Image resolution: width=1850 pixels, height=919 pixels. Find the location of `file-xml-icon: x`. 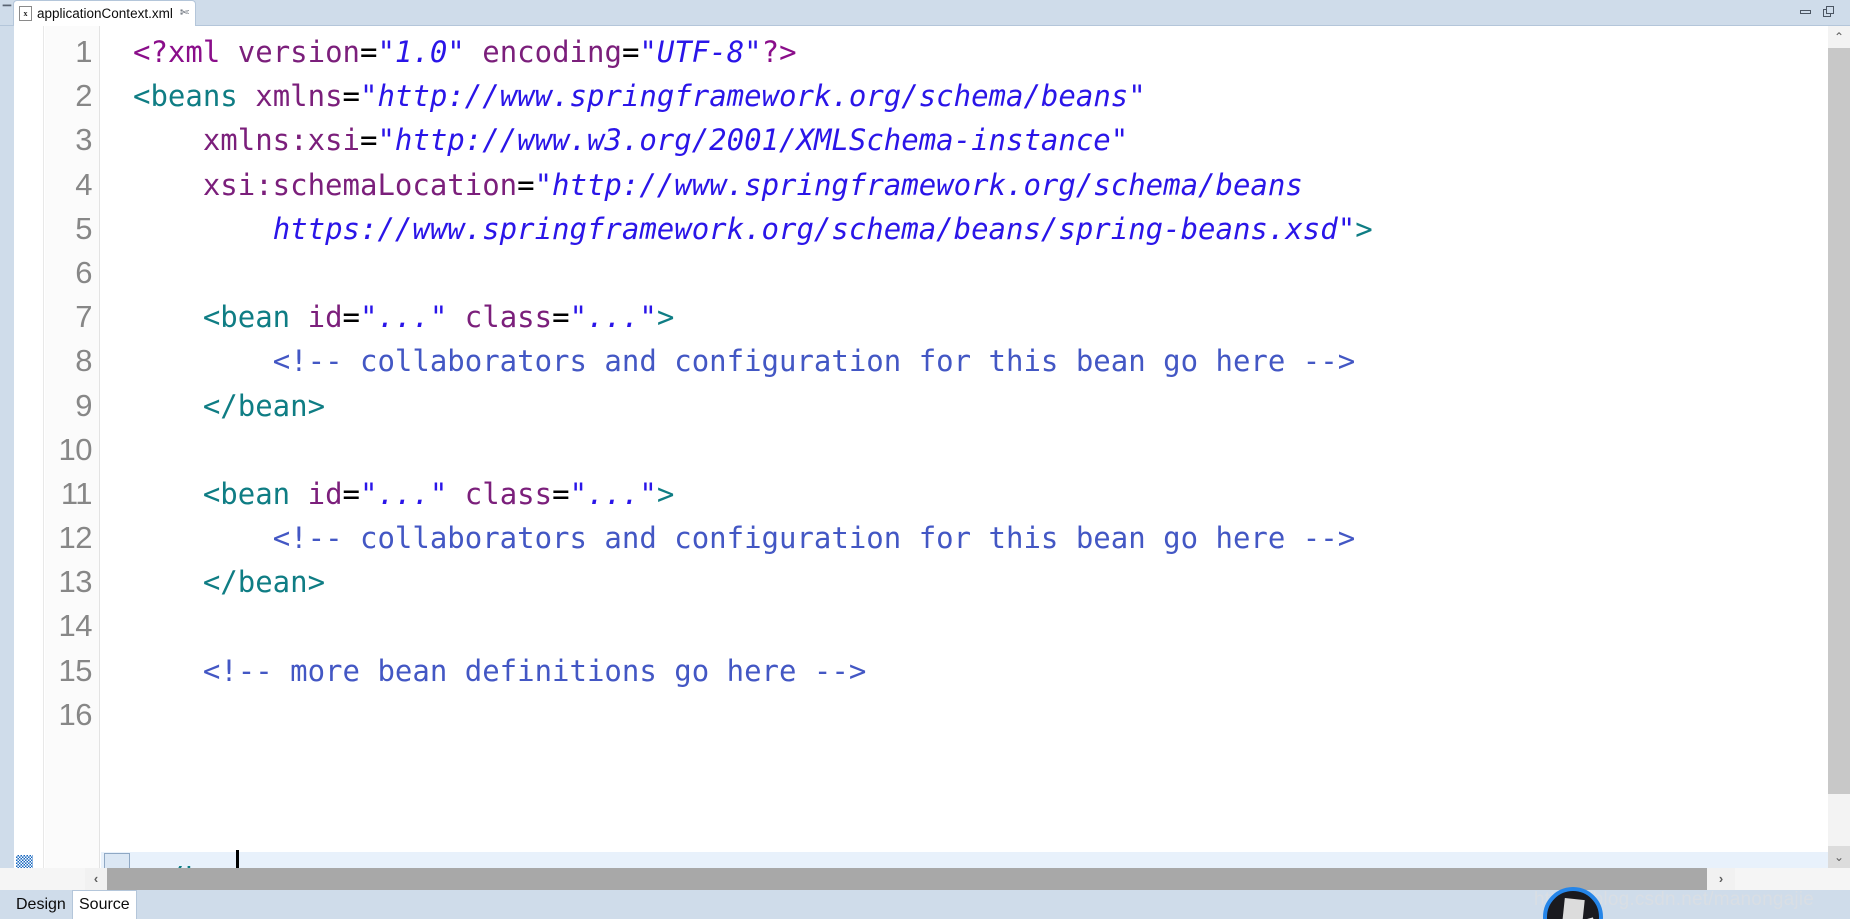

file-xml-icon: x is located at coordinates (25, 13).